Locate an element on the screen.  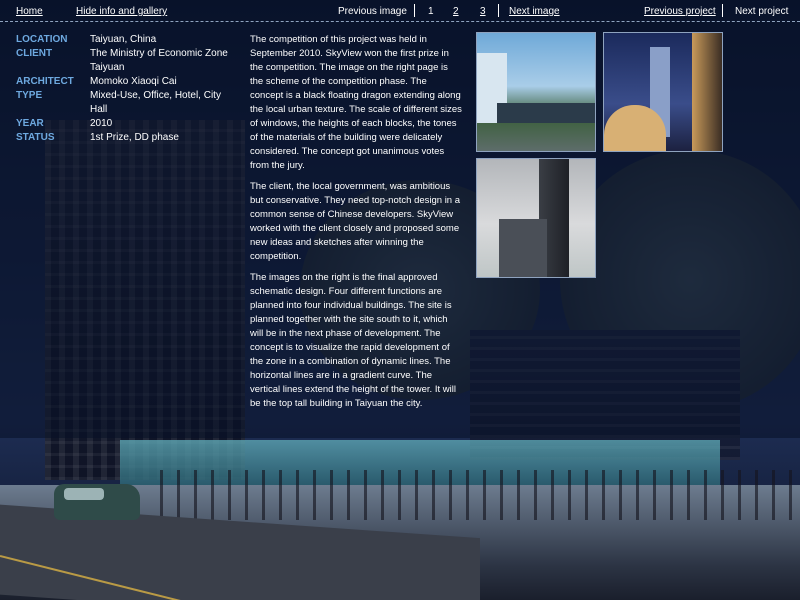
info-row-status: STATUS 1st Prize, DD phase is located at coordinates (126, 138).